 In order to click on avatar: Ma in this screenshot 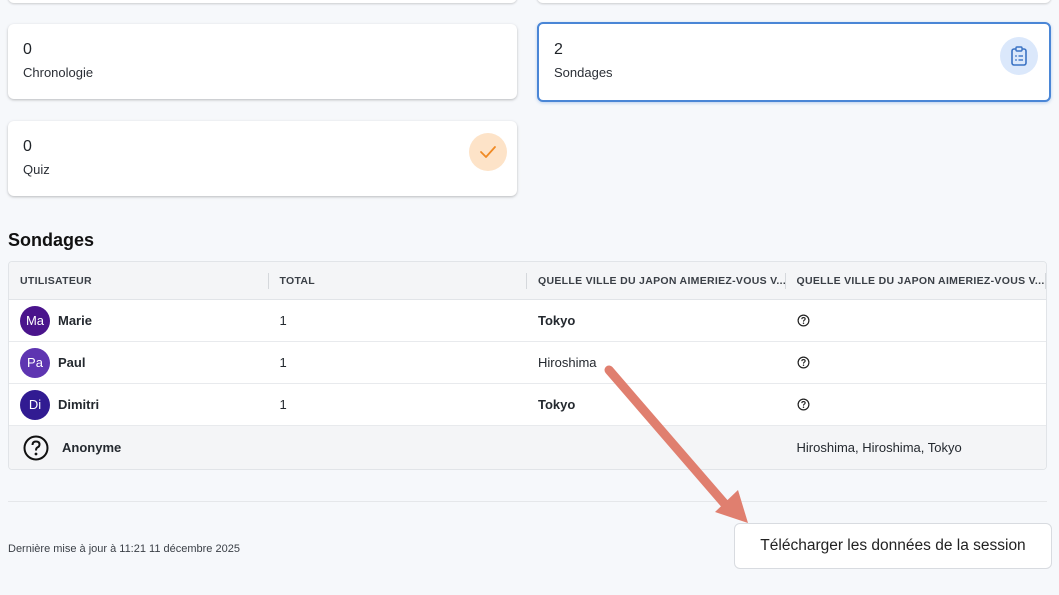, I will do `click(35, 320)`.